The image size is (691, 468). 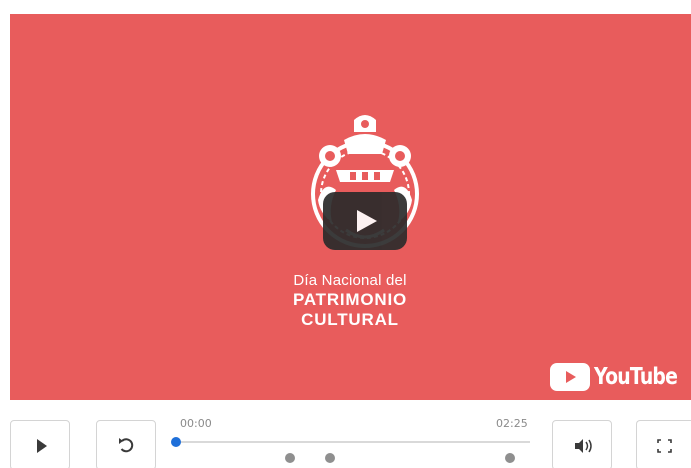 What do you see at coordinates (196, 423) in the screenshot?
I see `current-time: 00:00` at bounding box center [196, 423].